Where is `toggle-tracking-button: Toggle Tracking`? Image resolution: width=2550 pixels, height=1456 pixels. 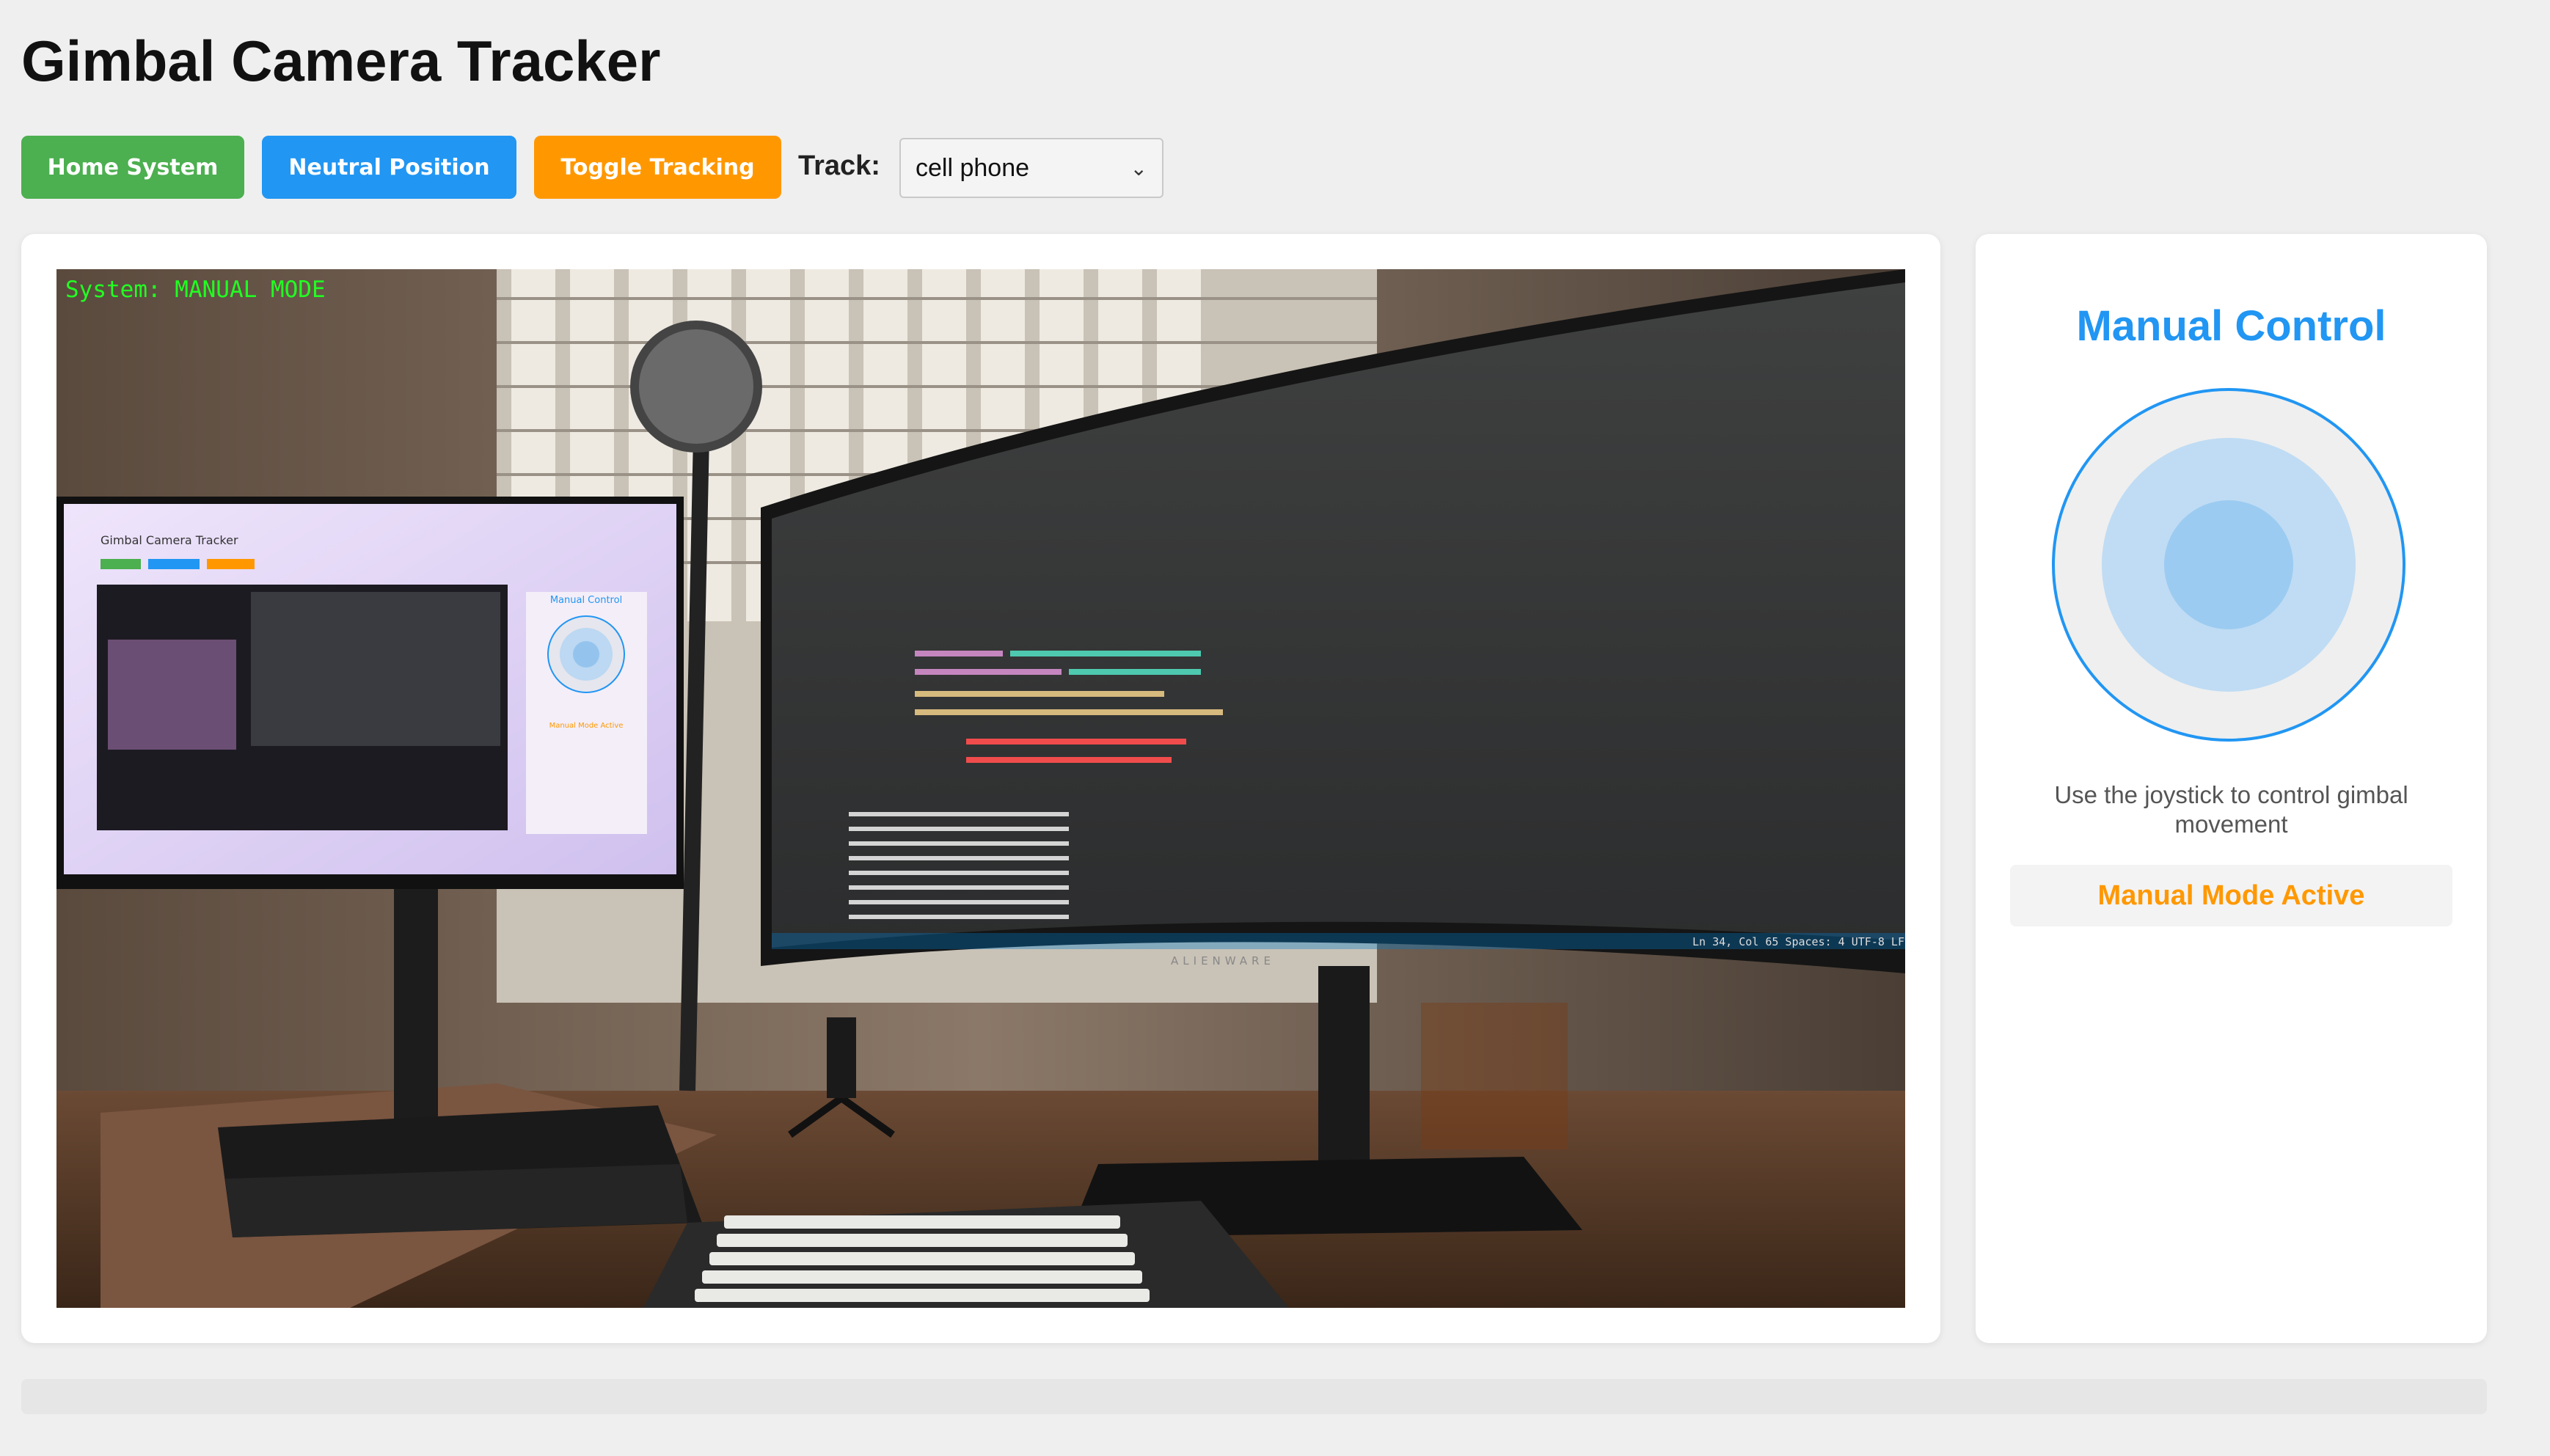 toggle-tracking-button: Toggle Tracking is located at coordinates (657, 168).